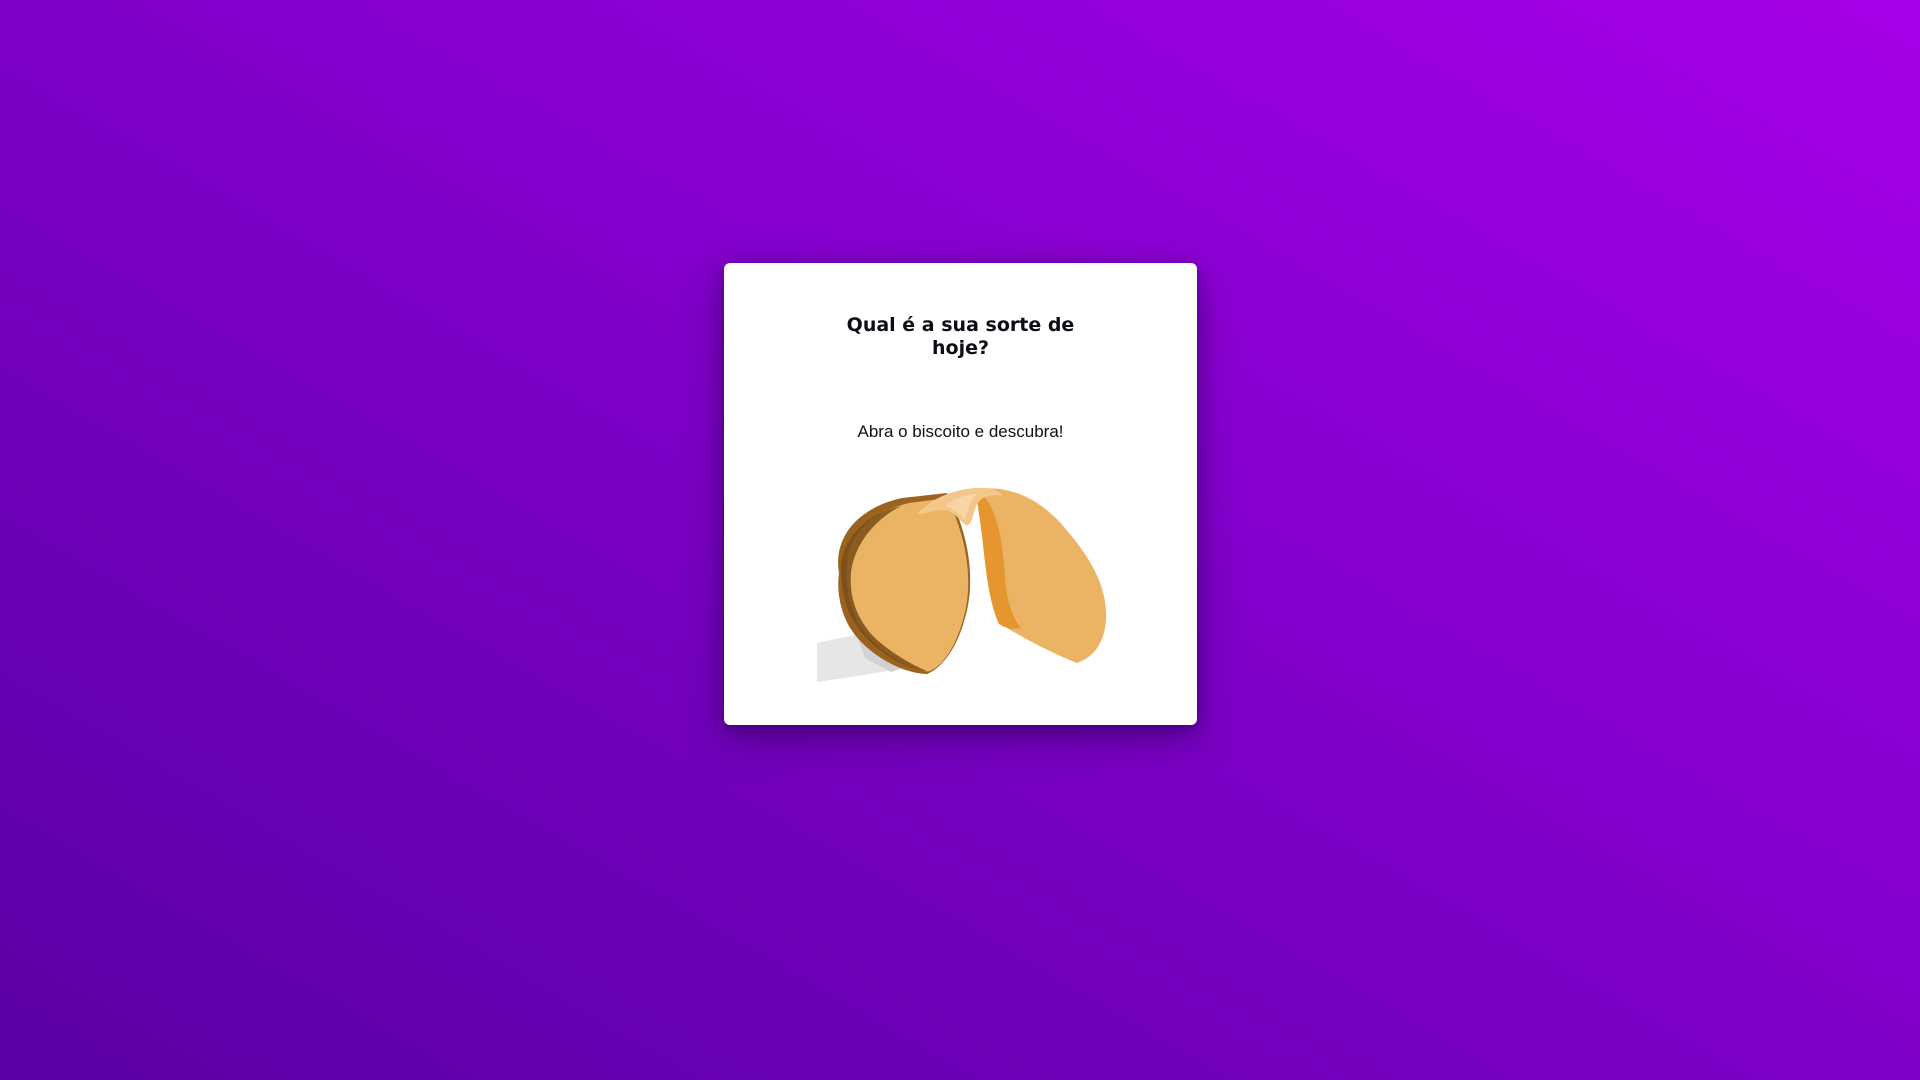 Image resolution: width=1920 pixels, height=1080 pixels. Describe the element at coordinates (962, 577) in the screenshot. I see `fortune-cookie-icon` at that location.